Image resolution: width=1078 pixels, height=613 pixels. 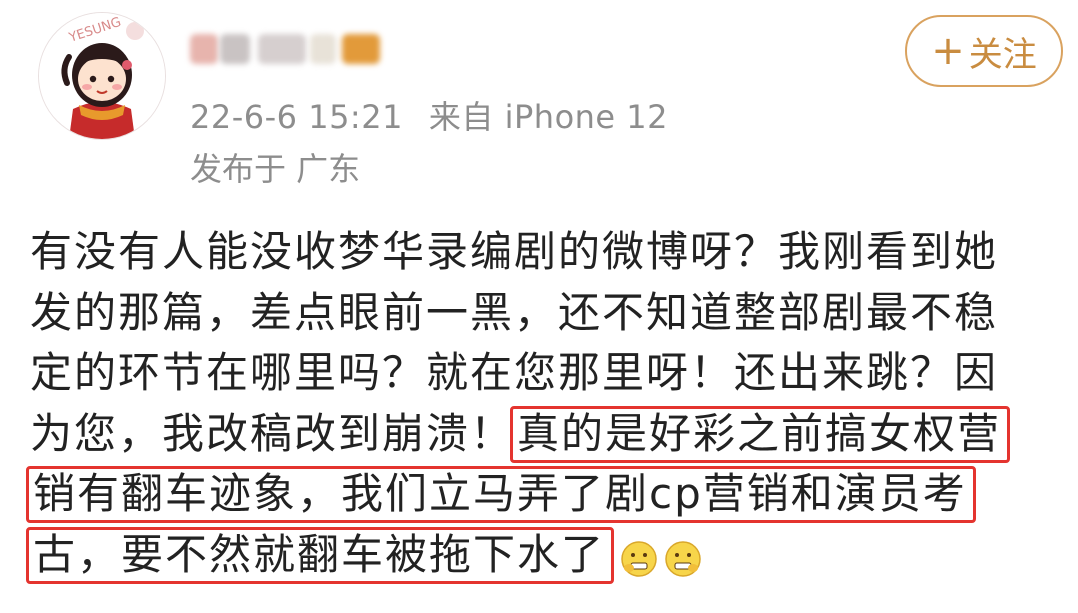 What do you see at coordinates (501, 494) in the screenshot?
I see `highlighted-text: 销有翻车迹象，我们立马弄了剧cp营销和演员考` at bounding box center [501, 494].